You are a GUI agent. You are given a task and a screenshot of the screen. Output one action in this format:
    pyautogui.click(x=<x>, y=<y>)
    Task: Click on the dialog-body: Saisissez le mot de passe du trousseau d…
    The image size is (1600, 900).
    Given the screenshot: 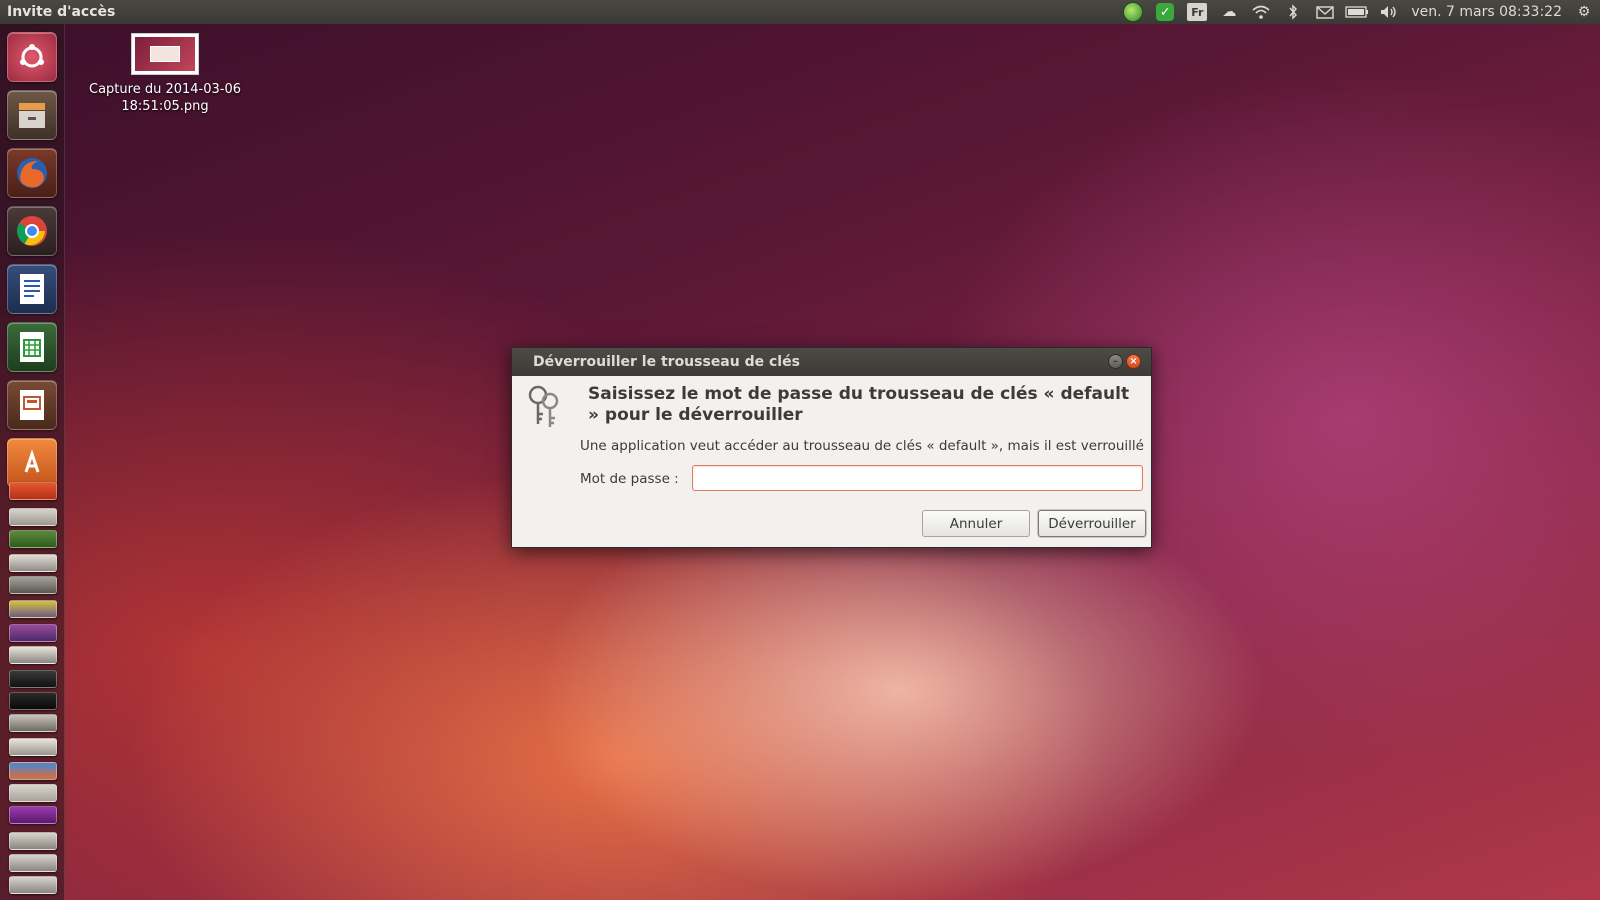 What is the action you would take?
    pyautogui.click(x=831, y=462)
    